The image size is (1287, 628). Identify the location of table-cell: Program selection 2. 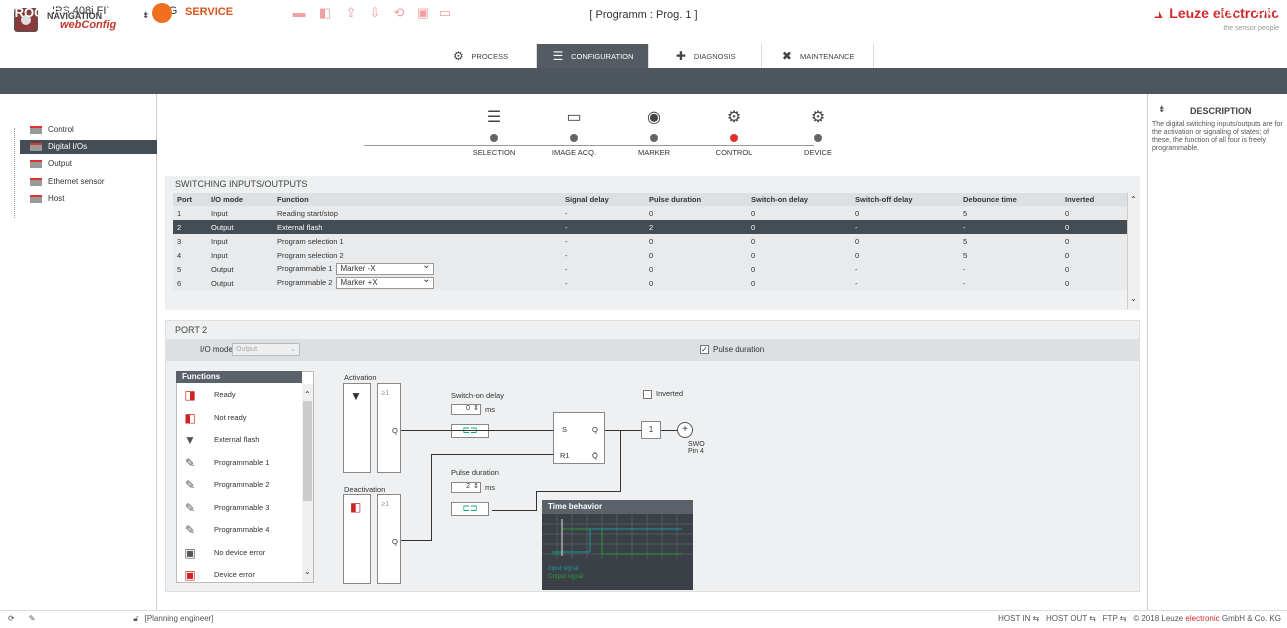
(417, 255).